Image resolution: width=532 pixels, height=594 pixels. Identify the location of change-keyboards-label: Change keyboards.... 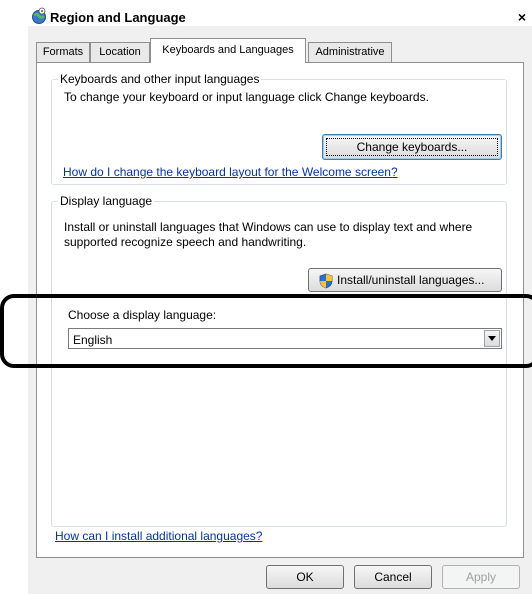
(412, 147).